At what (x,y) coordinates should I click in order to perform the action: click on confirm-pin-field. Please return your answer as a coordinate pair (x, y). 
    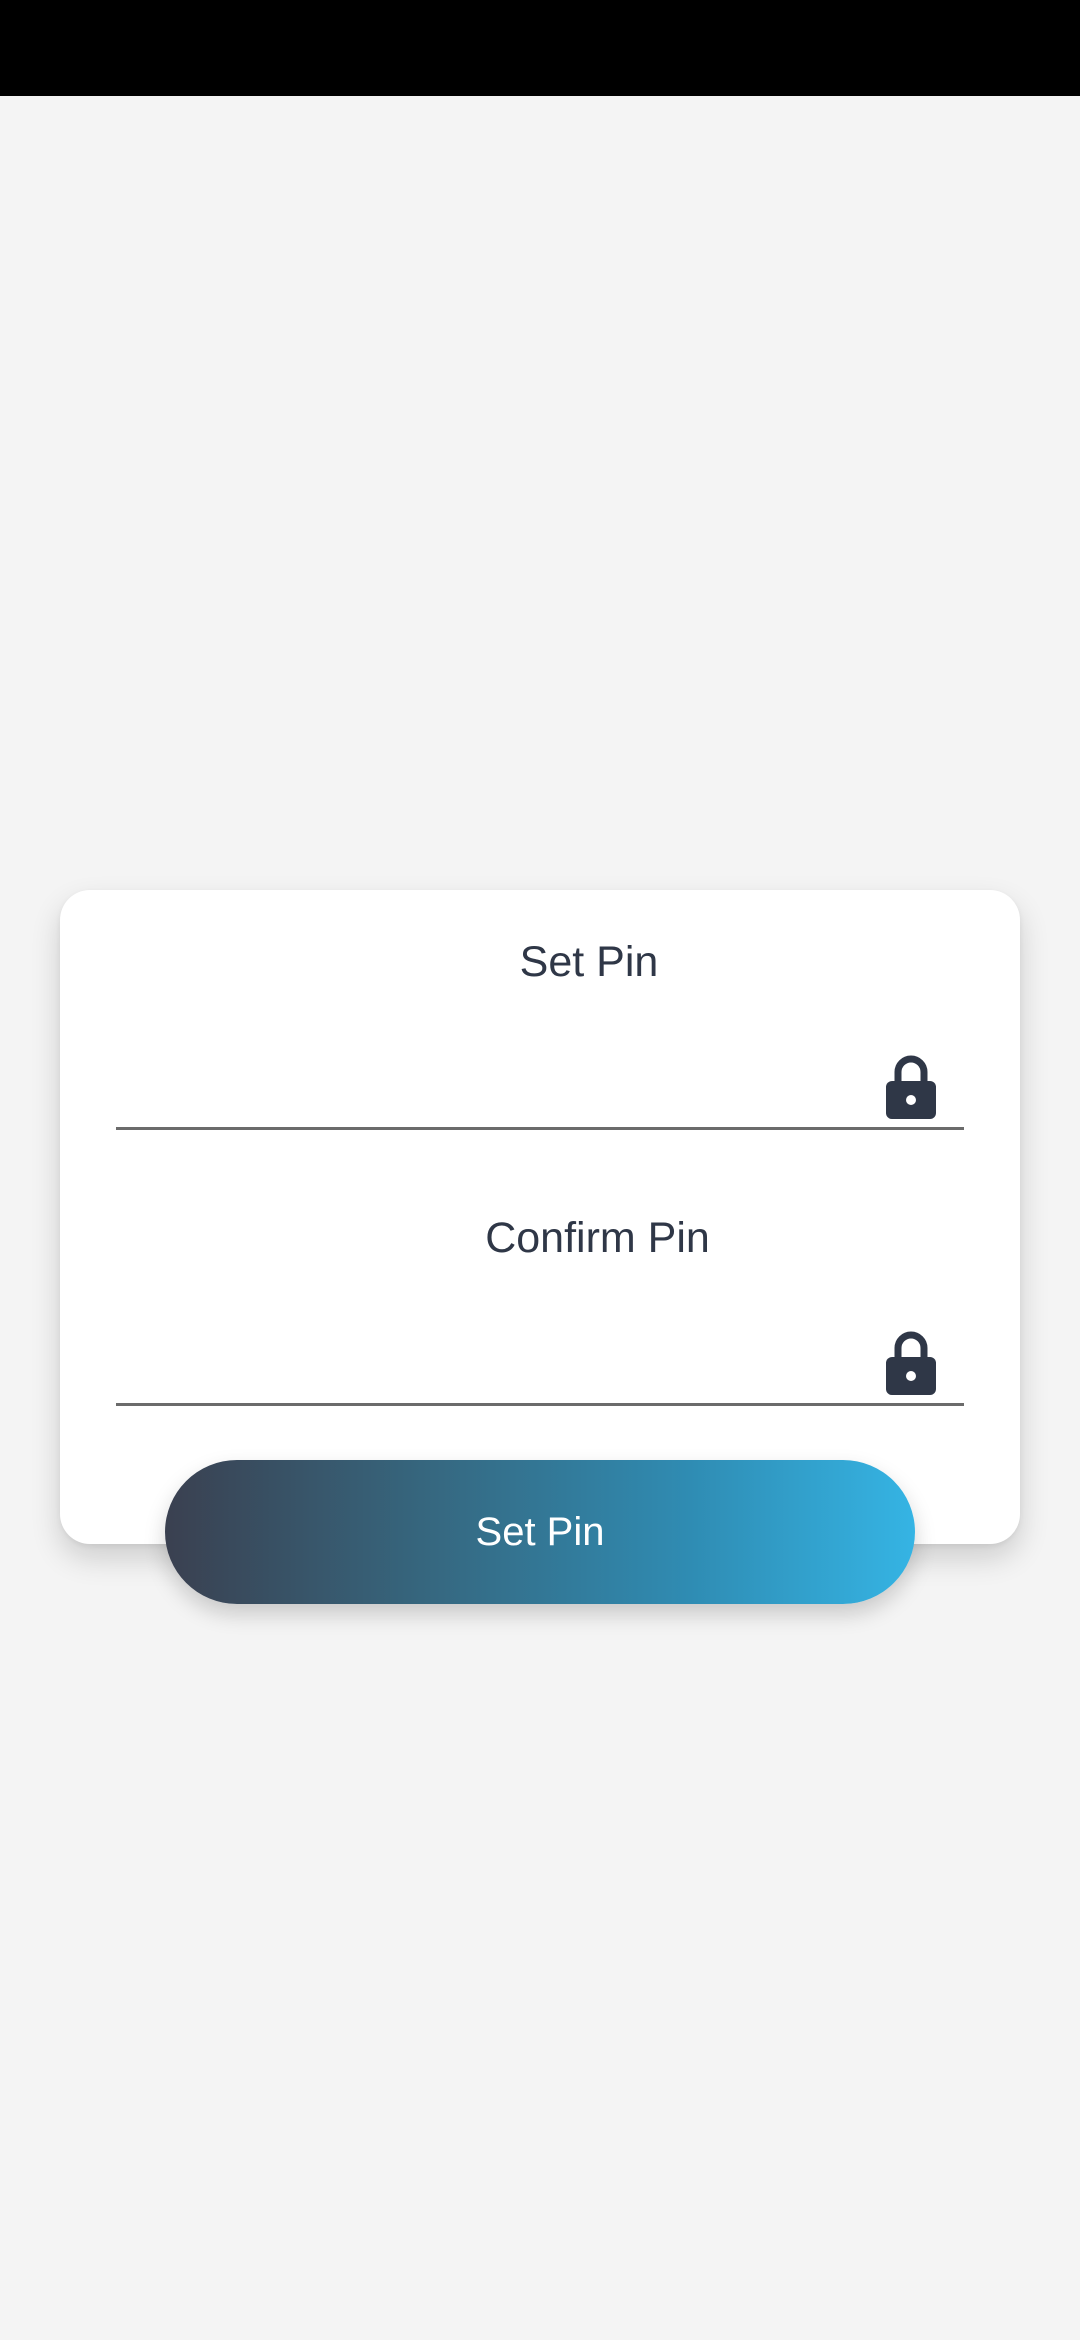
    Looking at the image, I should click on (540, 1358).